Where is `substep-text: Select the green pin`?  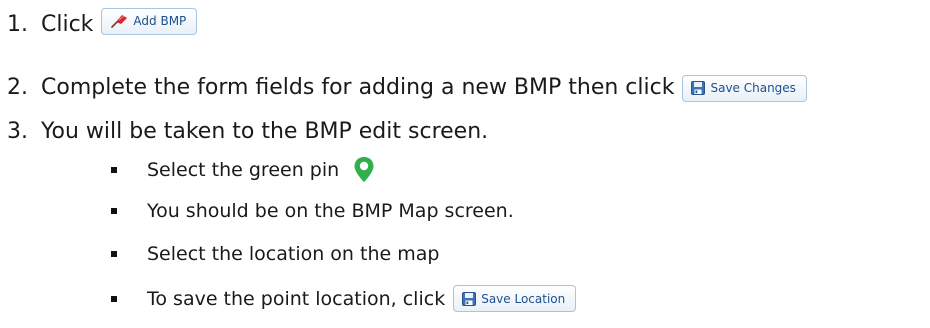
substep-text: Select the green pin is located at coordinates (243, 169).